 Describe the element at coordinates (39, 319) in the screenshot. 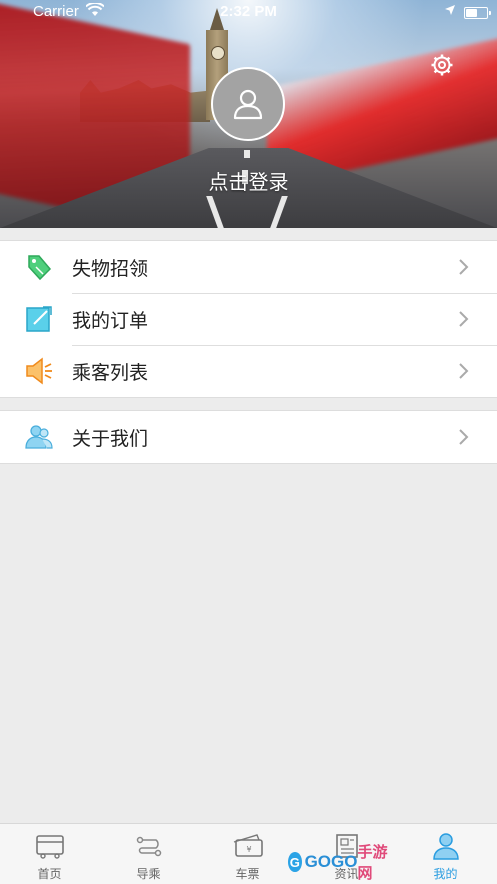

I see `order-edit-icon` at that location.